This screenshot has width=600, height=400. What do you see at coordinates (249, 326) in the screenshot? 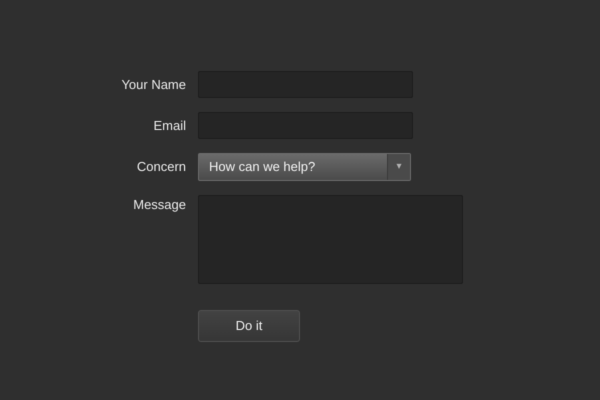
I see `submit-button: Do it` at bounding box center [249, 326].